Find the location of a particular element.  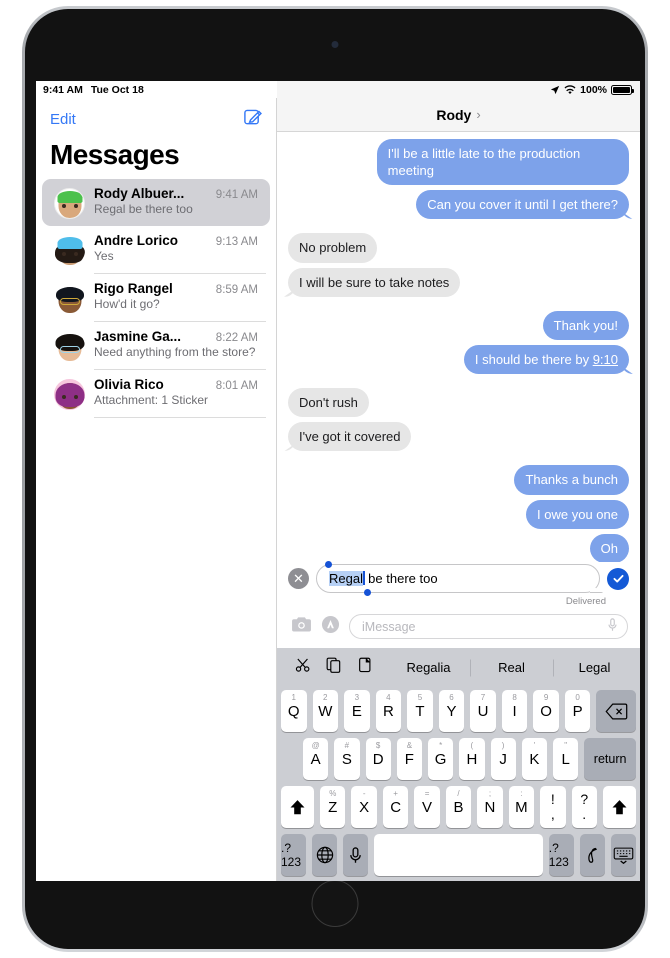

key-e: 3E is located at coordinates (357, 711).